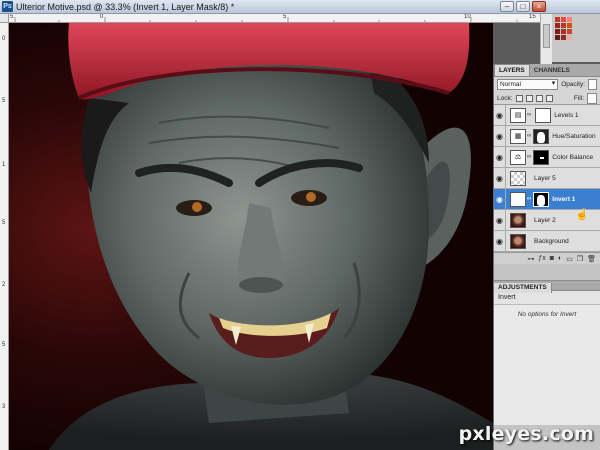 The width and height of the screenshot is (600, 450). I want to click on new-layer-icon: ❐, so click(580, 259).